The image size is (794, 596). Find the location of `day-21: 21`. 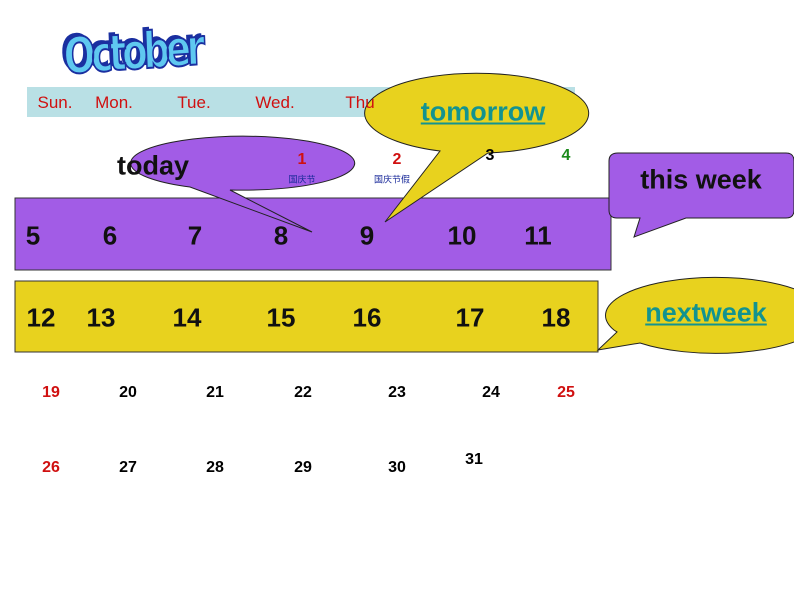

day-21: 21 is located at coordinates (215, 392).